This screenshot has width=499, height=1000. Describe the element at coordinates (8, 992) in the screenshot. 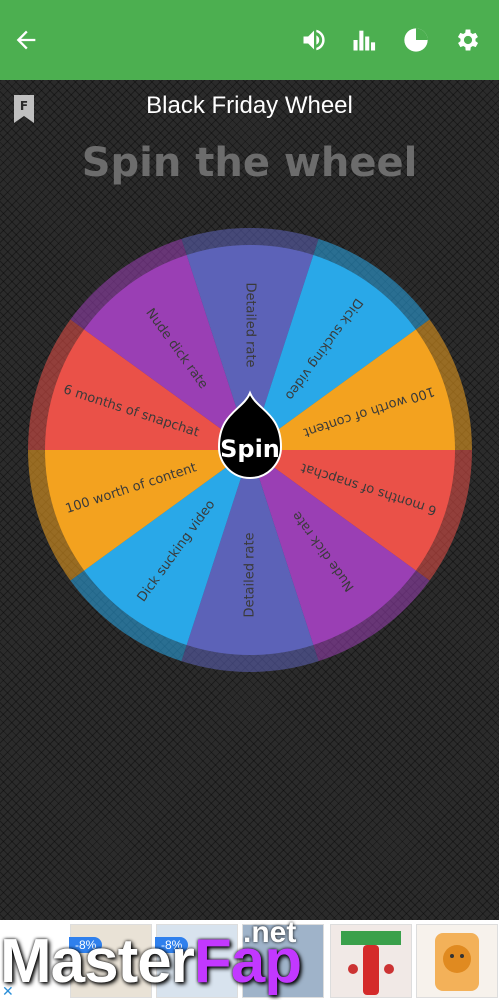

I see `ad-close-icon: ✕` at that location.